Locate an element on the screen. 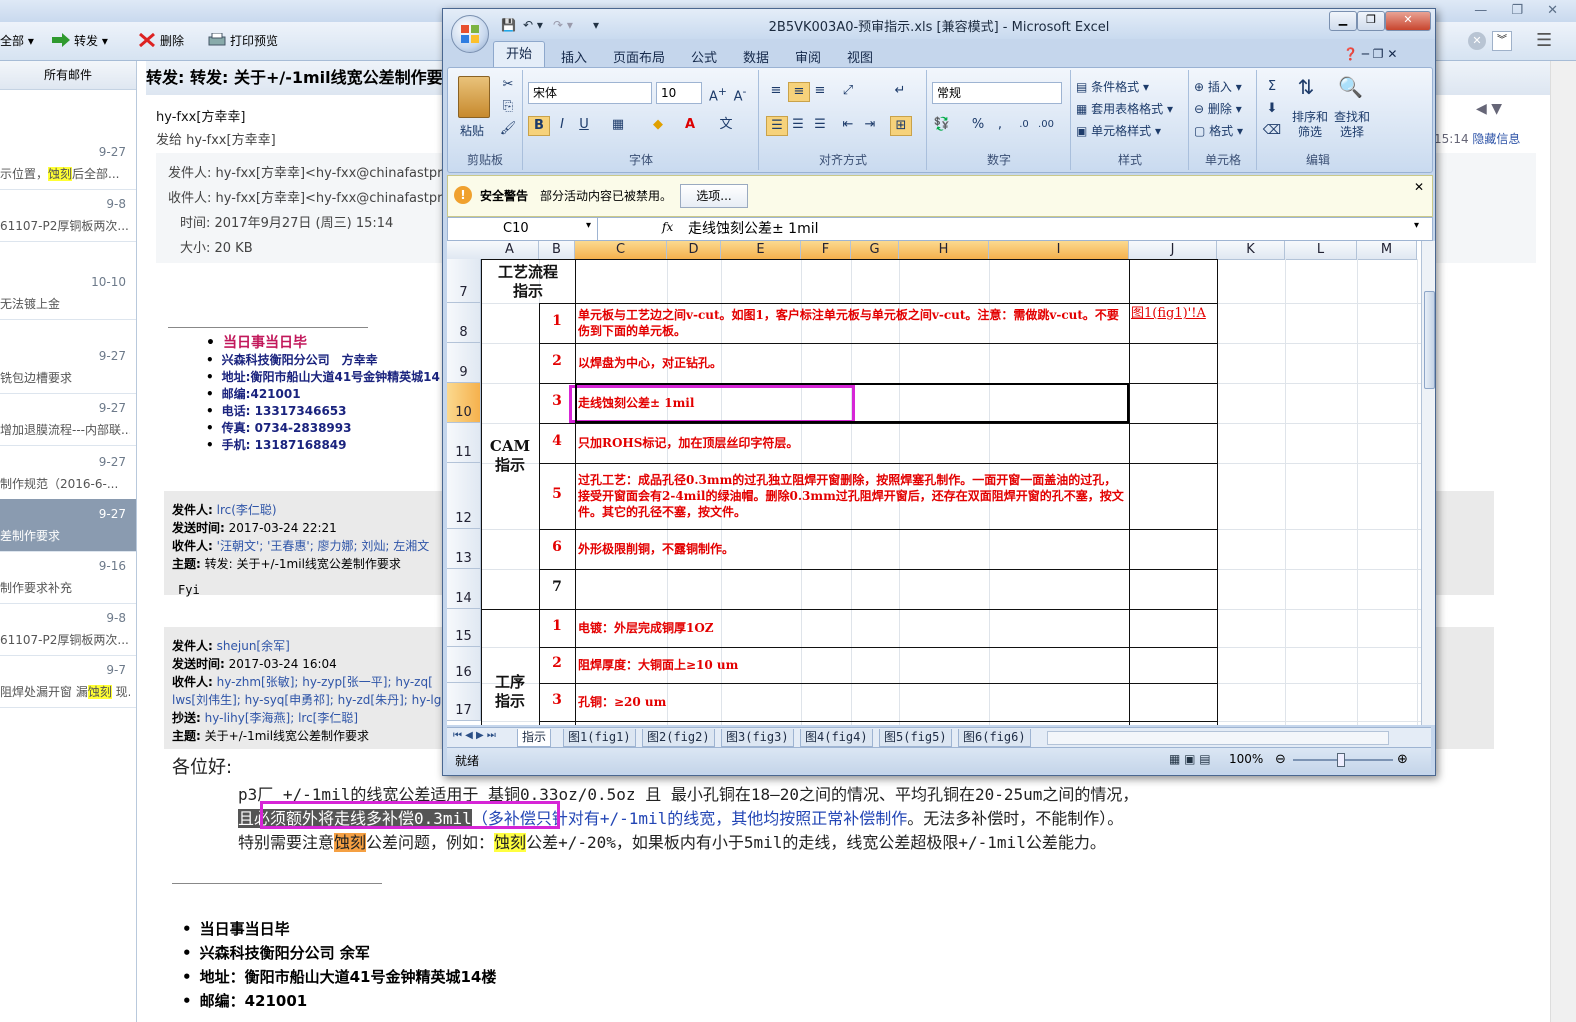 The width and height of the screenshot is (1576, 1022). borders-icon: ▦ is located at coordinates (618, 125).